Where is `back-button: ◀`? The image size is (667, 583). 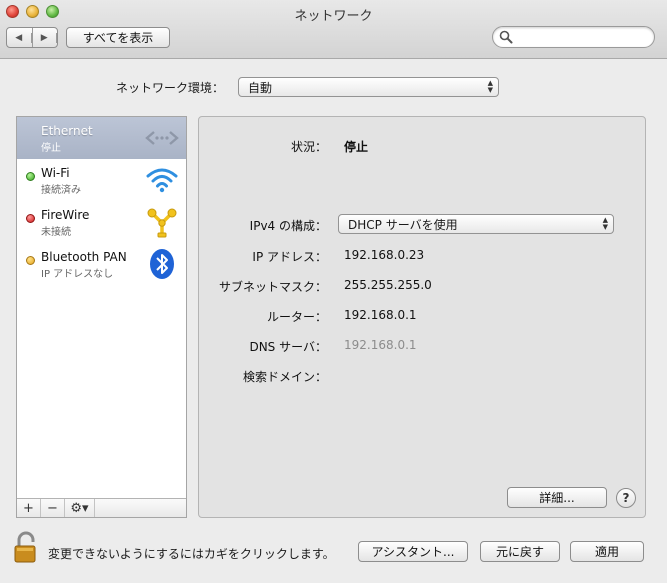
back-button: ◀ is located at coordinates (20, 37).